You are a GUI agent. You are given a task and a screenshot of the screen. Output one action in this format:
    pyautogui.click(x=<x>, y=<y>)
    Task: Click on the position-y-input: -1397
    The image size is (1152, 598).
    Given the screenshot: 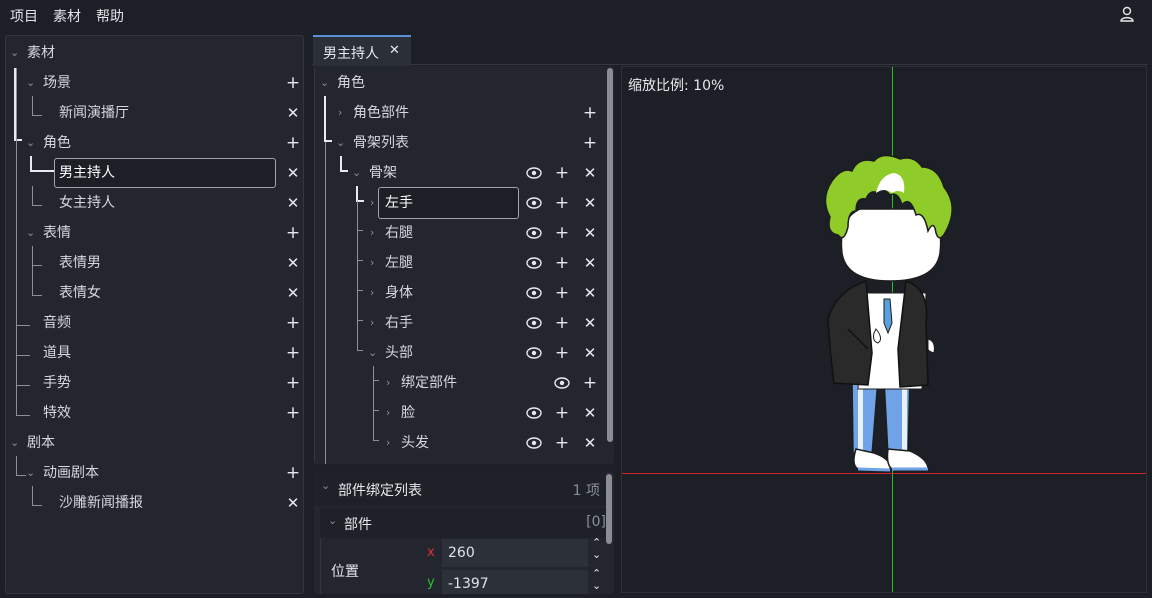 What is the action you would take?
    pyautogui.click(x=515, y=582)
    